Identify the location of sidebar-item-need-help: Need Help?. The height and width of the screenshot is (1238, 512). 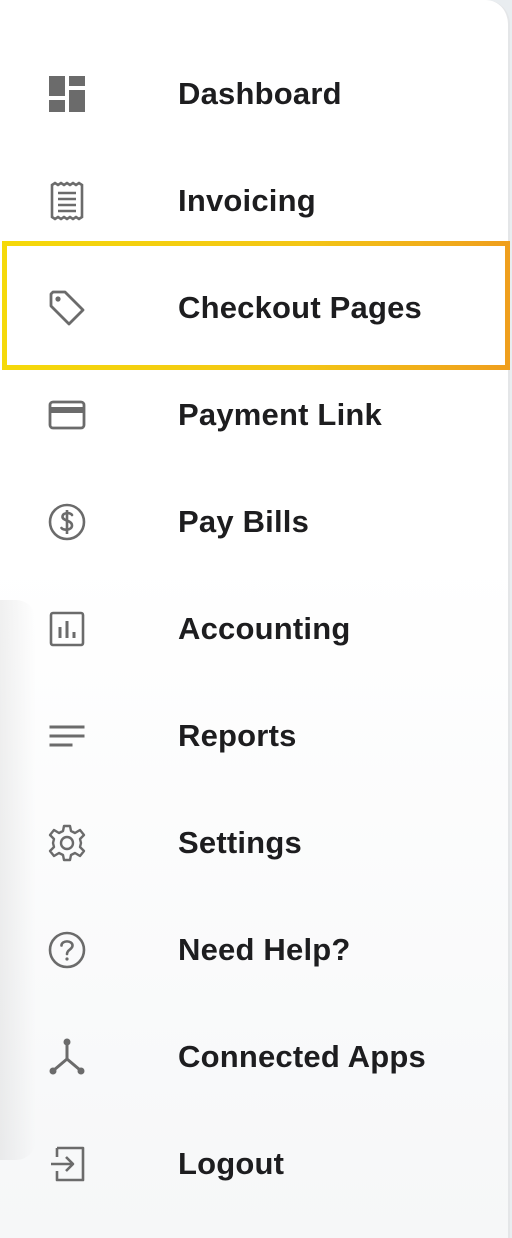
(255, 949).